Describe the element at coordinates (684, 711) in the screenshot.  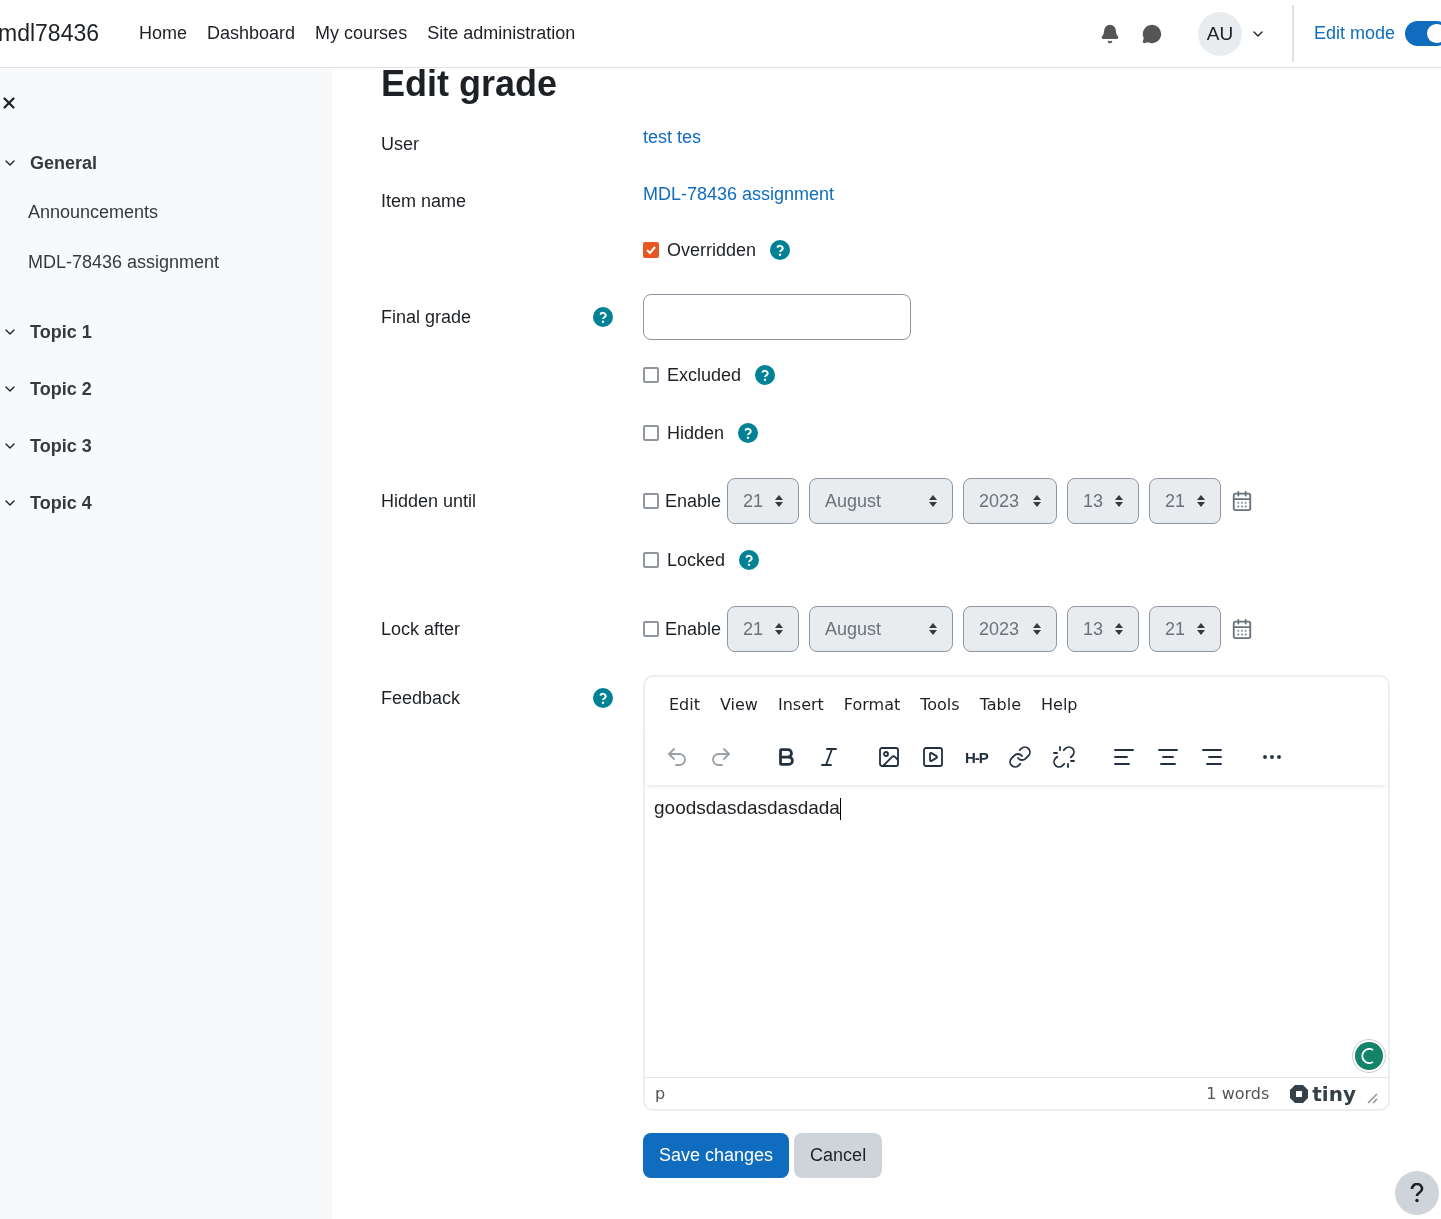
I see `menu-item: Edit` at that location.